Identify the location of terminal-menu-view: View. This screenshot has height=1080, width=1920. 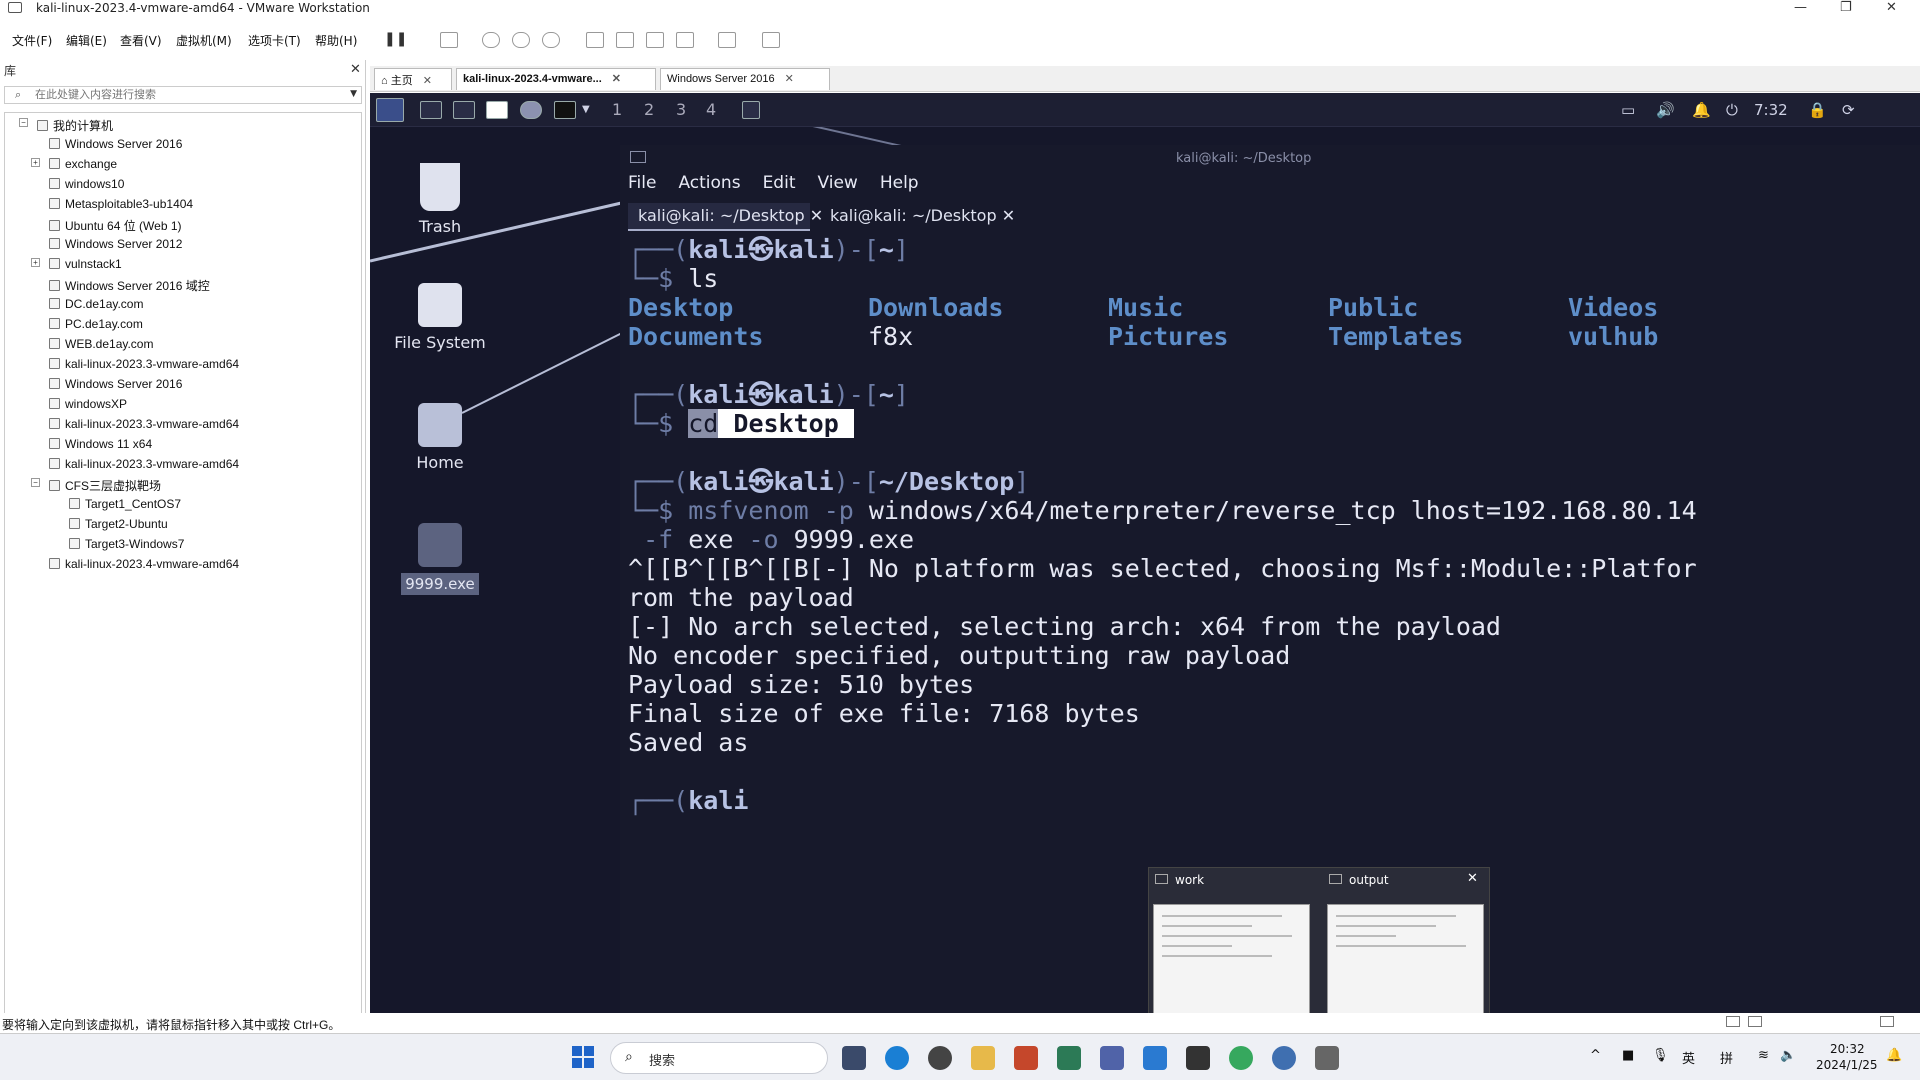
(837, 183).